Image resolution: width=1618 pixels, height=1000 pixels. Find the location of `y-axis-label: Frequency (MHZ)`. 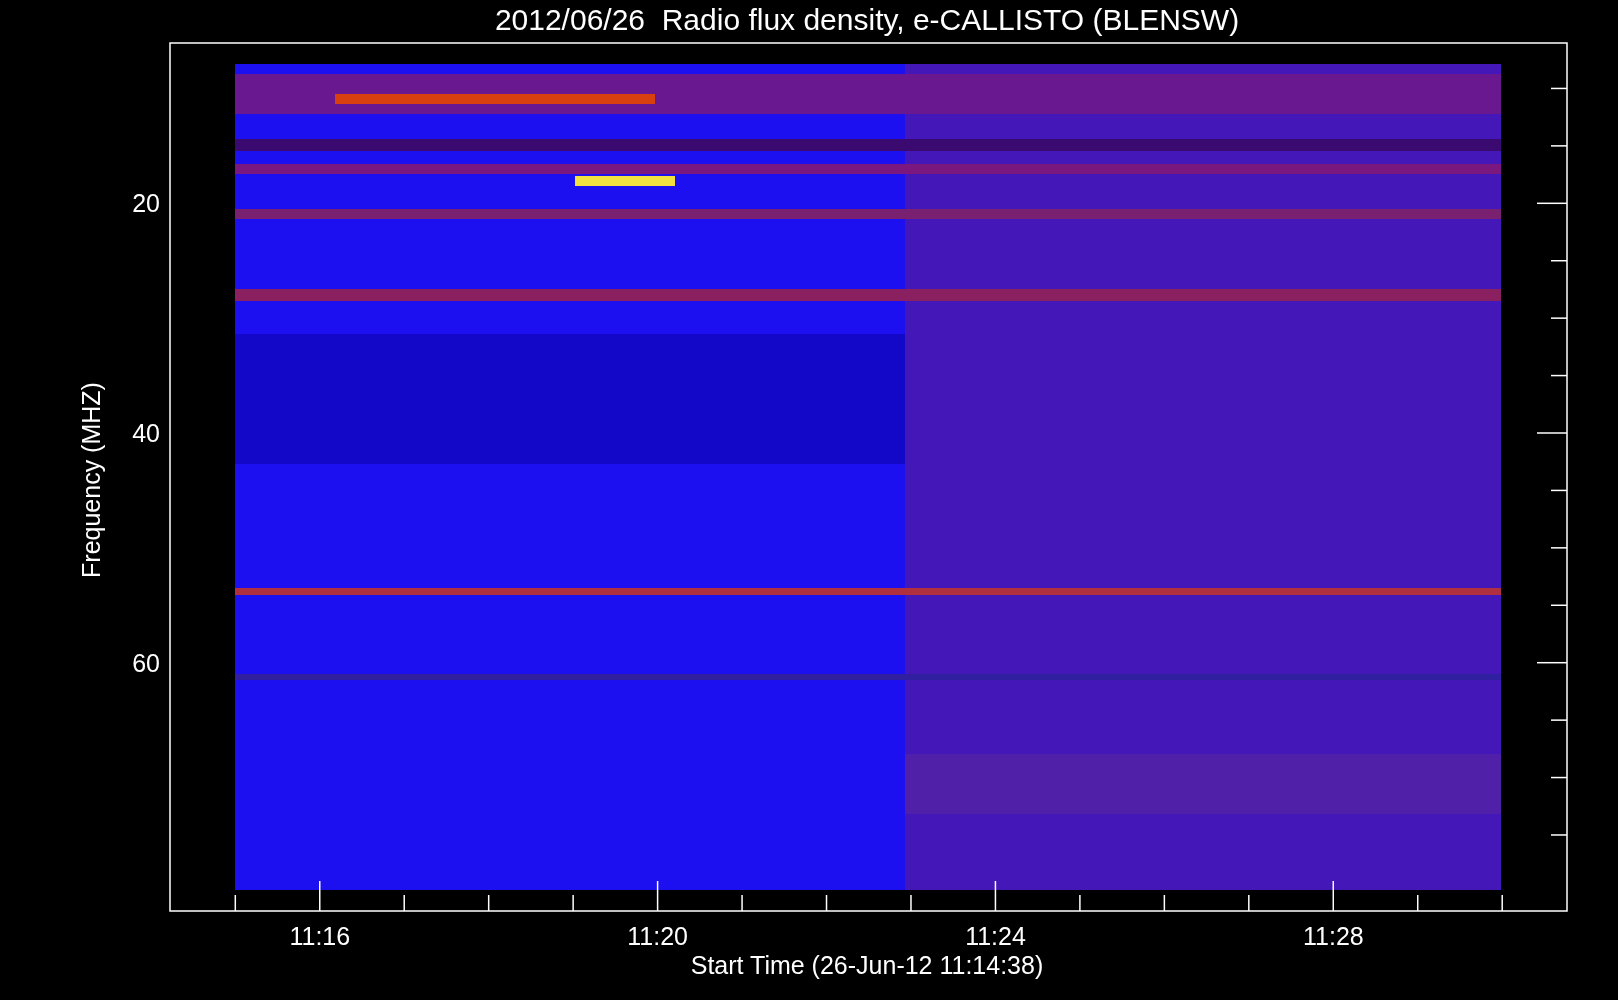

y-axis-label: Frequency (MHZ) is located at coordinates (91, 480).